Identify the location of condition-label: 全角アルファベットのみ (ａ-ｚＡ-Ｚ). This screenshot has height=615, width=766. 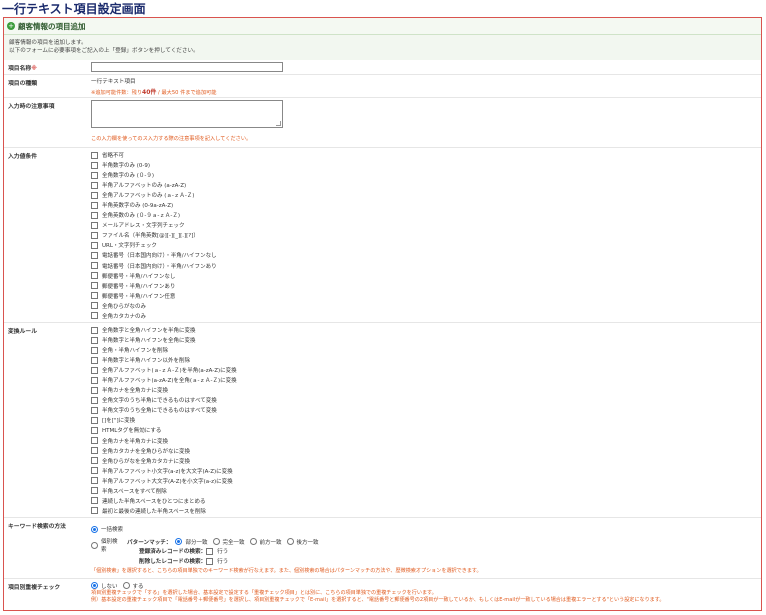
(148, 196).